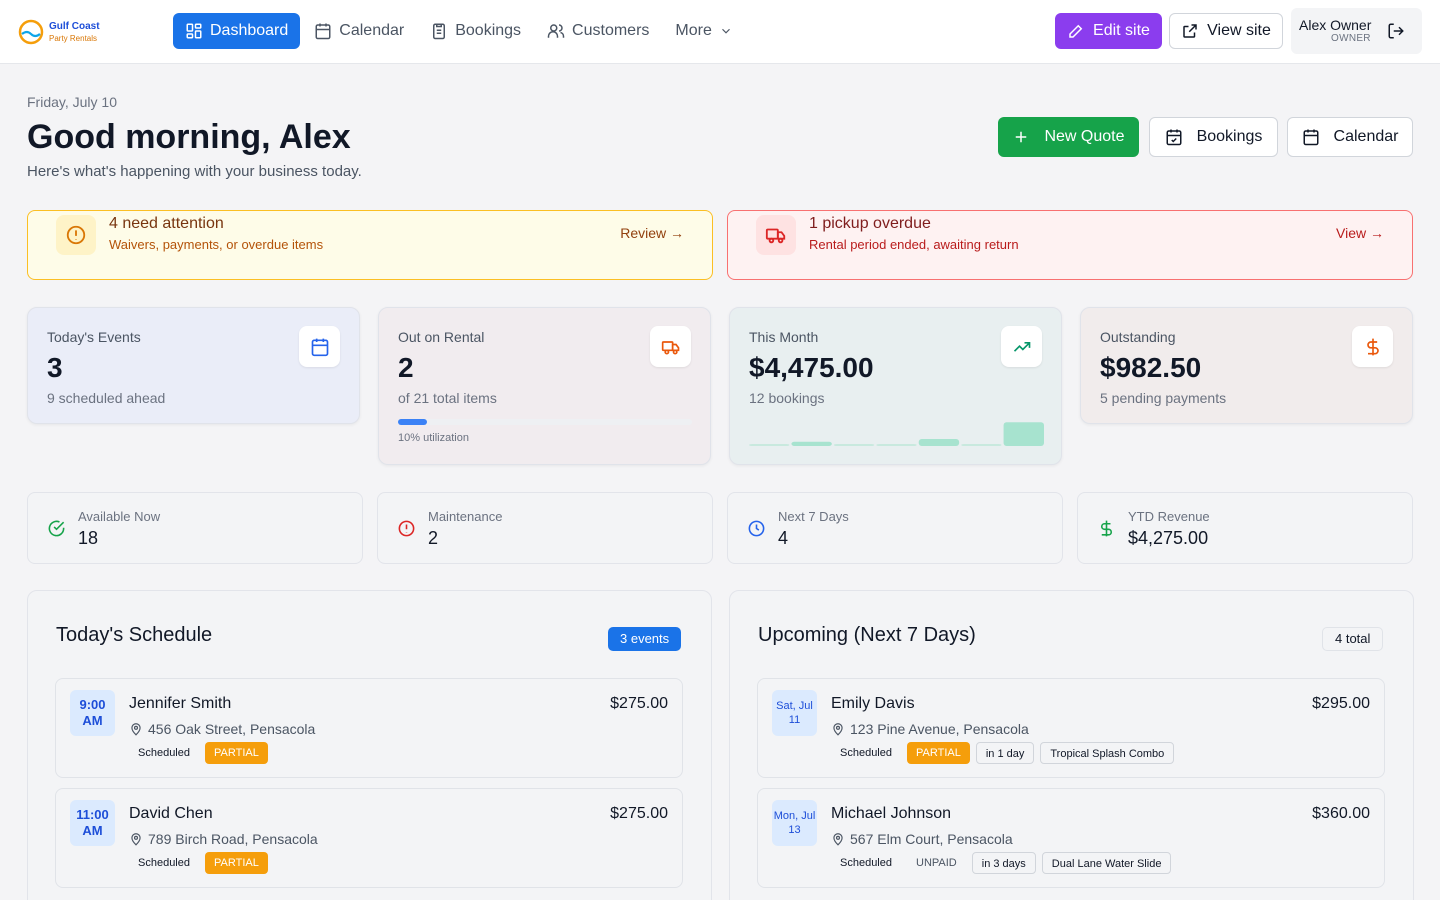 The image size is (1440, 900). What do you see at coordinates (406, 367) in the screenshot?
I see `stat-value: 2` at bounding box center [406, 367].